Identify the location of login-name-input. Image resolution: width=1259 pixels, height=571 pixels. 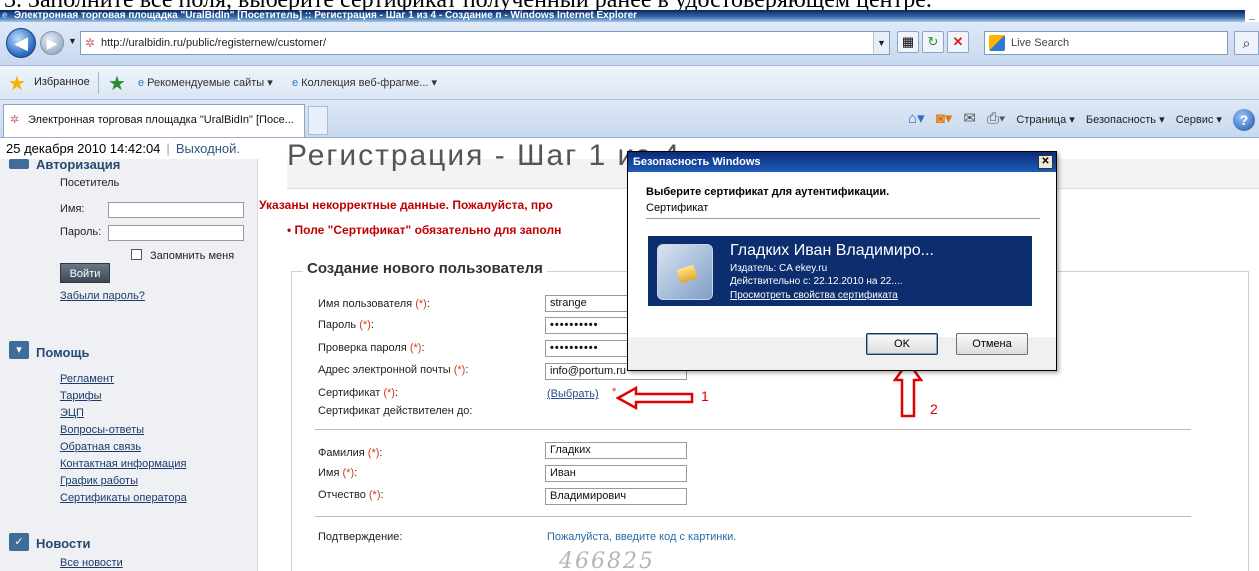
(176, 210).